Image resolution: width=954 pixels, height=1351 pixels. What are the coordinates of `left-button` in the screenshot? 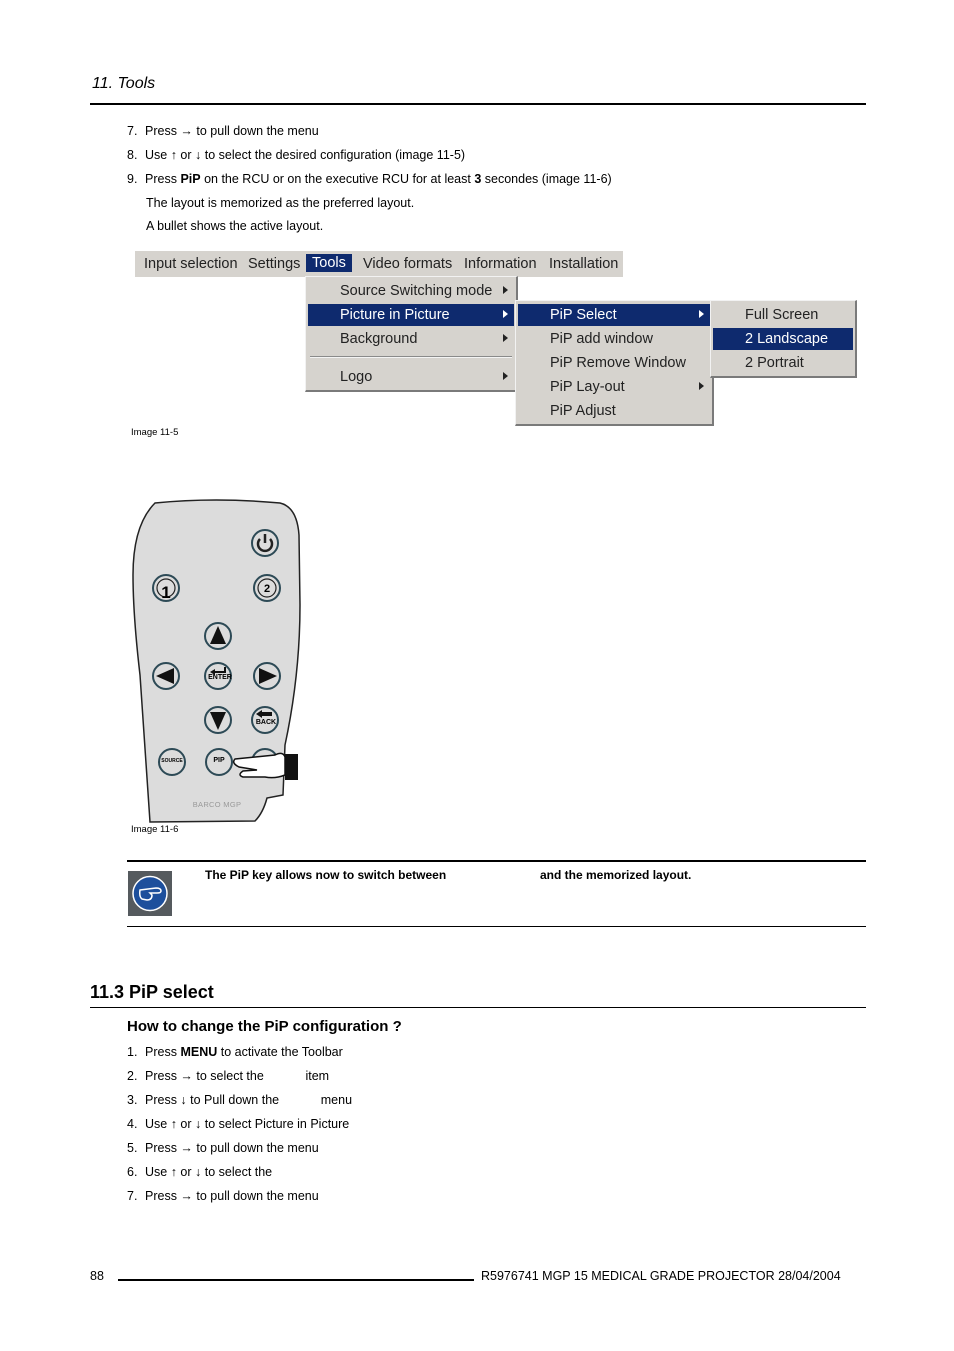 It's located at (166, 676).